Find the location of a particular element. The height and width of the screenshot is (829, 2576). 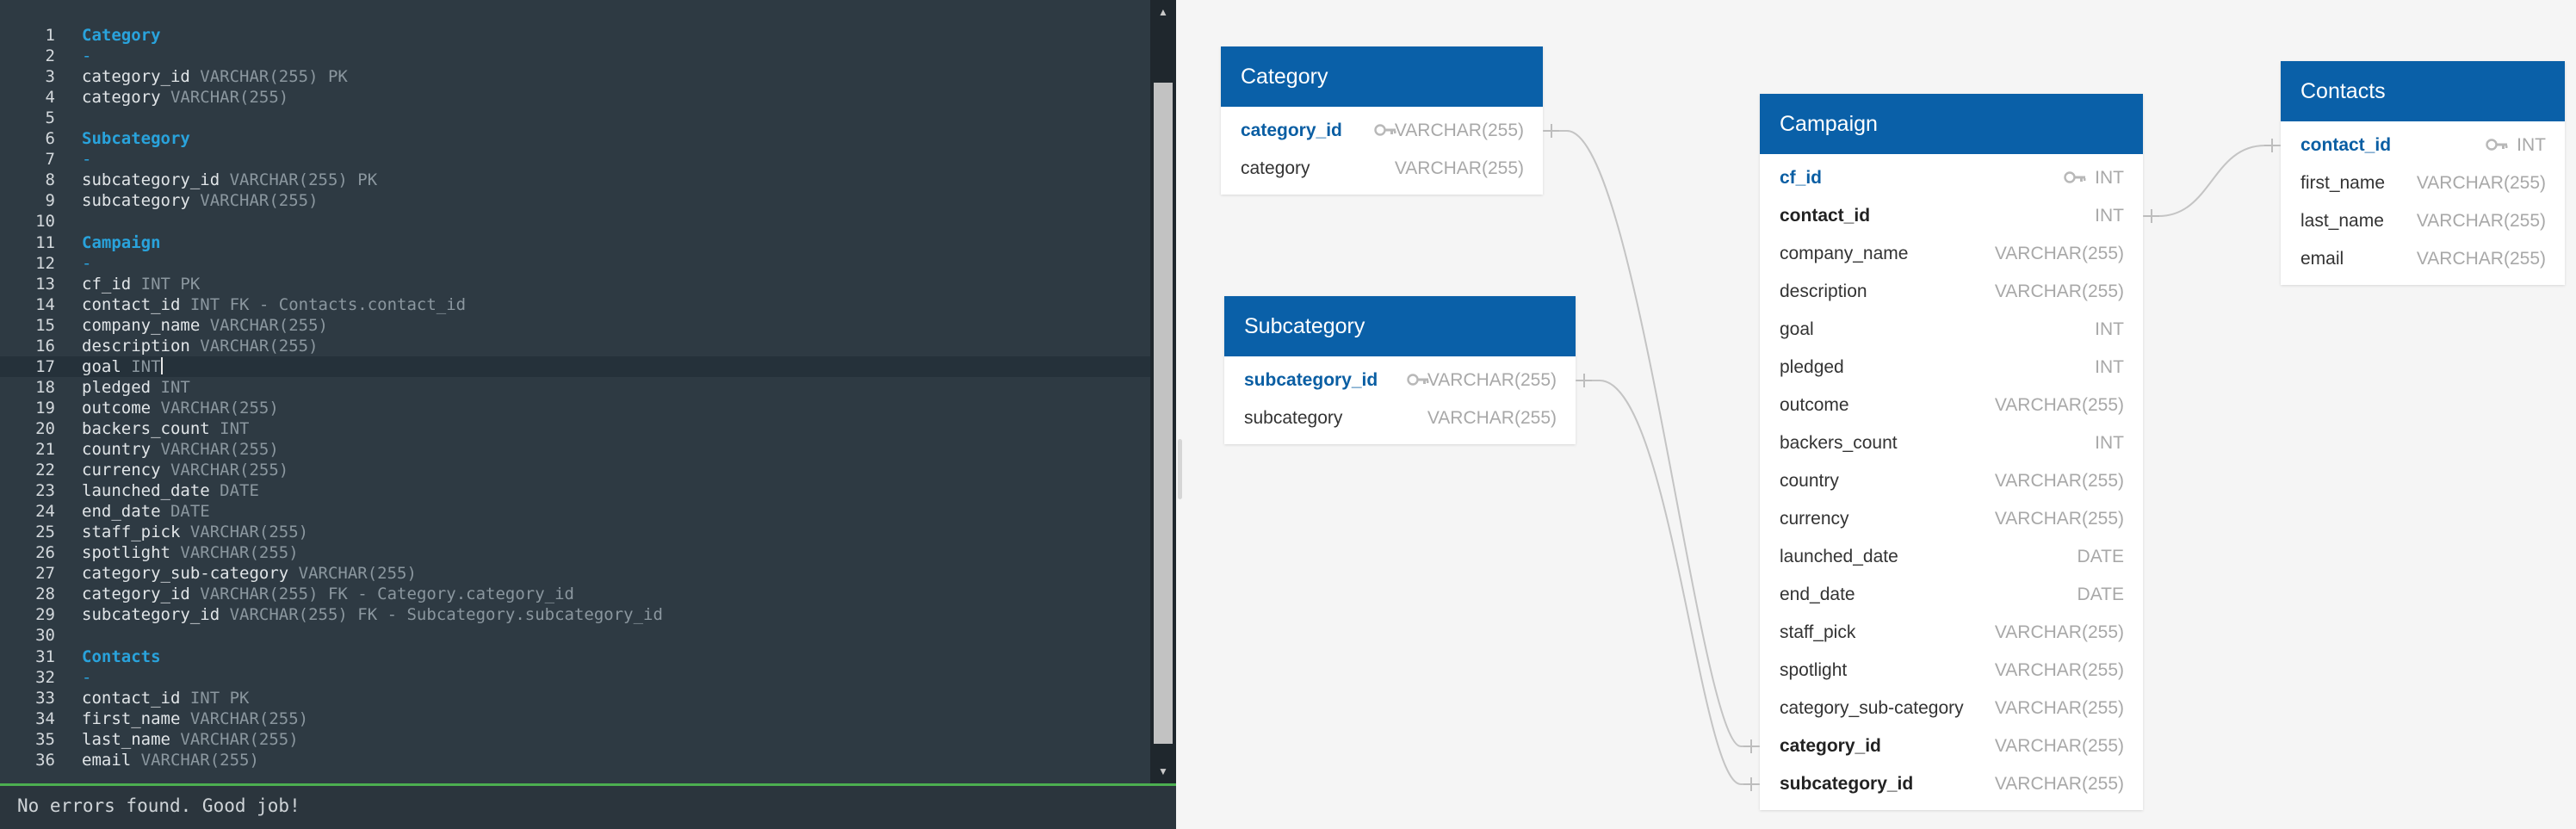

field-name: cf_id is located at coordinates (1801, 178).